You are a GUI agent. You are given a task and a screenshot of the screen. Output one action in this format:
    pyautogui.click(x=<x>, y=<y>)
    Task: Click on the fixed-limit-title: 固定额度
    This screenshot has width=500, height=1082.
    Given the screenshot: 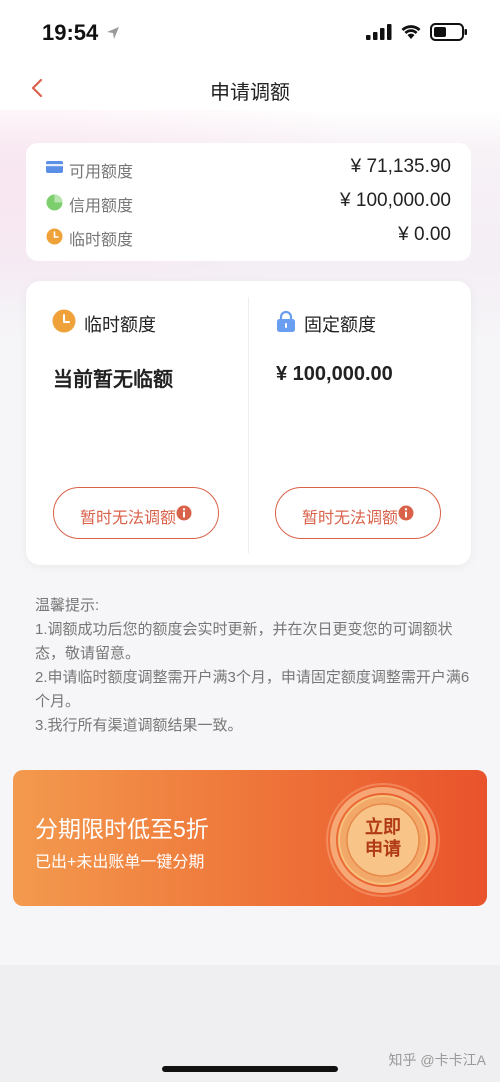 What is the action you would take?
    pyautogui.click(x=340, y=325)
    